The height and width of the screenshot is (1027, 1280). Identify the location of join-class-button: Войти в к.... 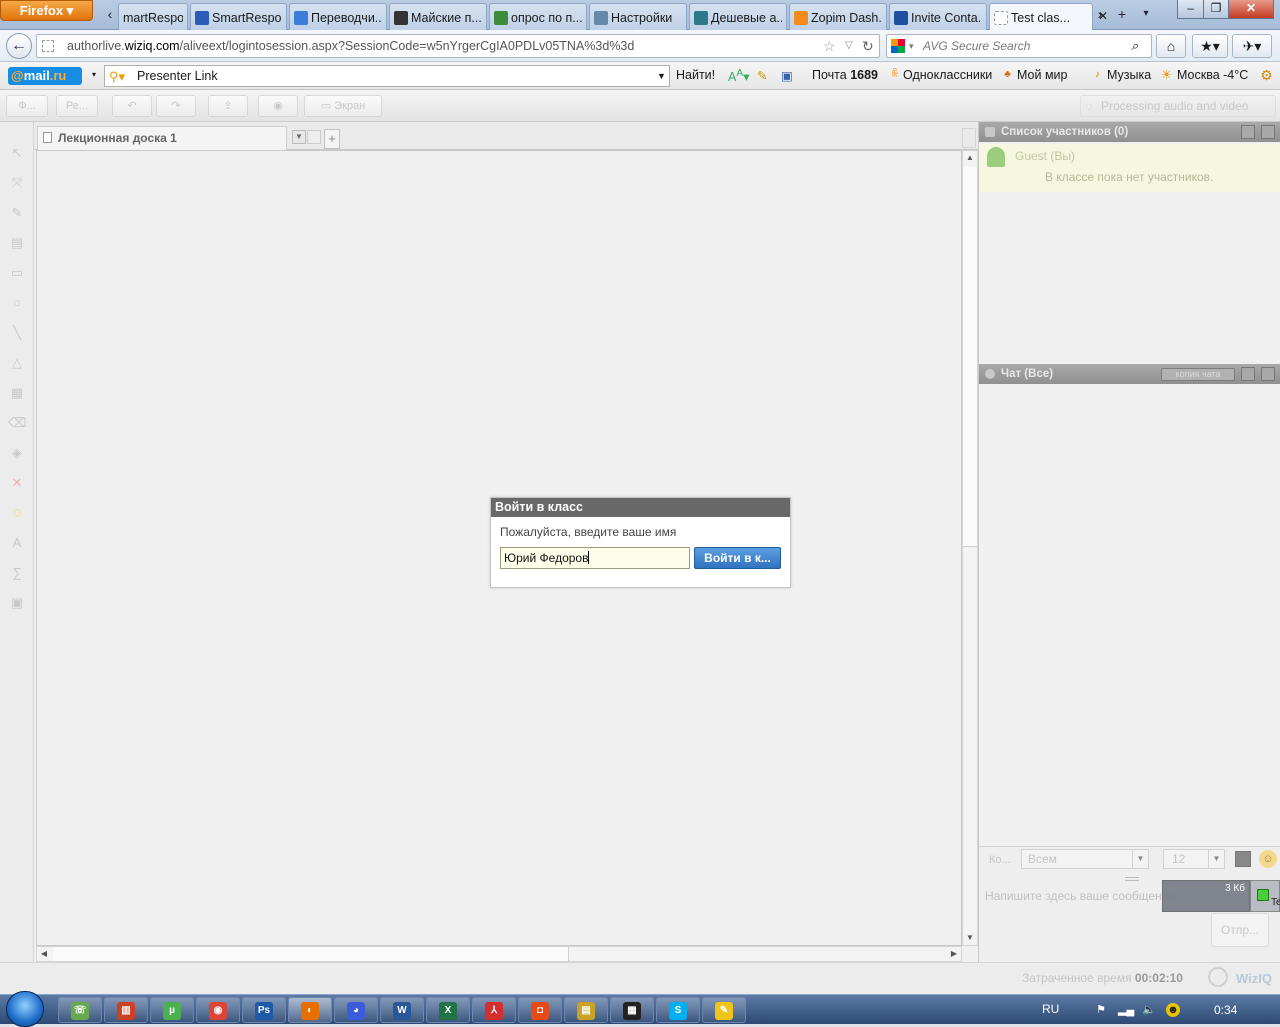
(737, 558).